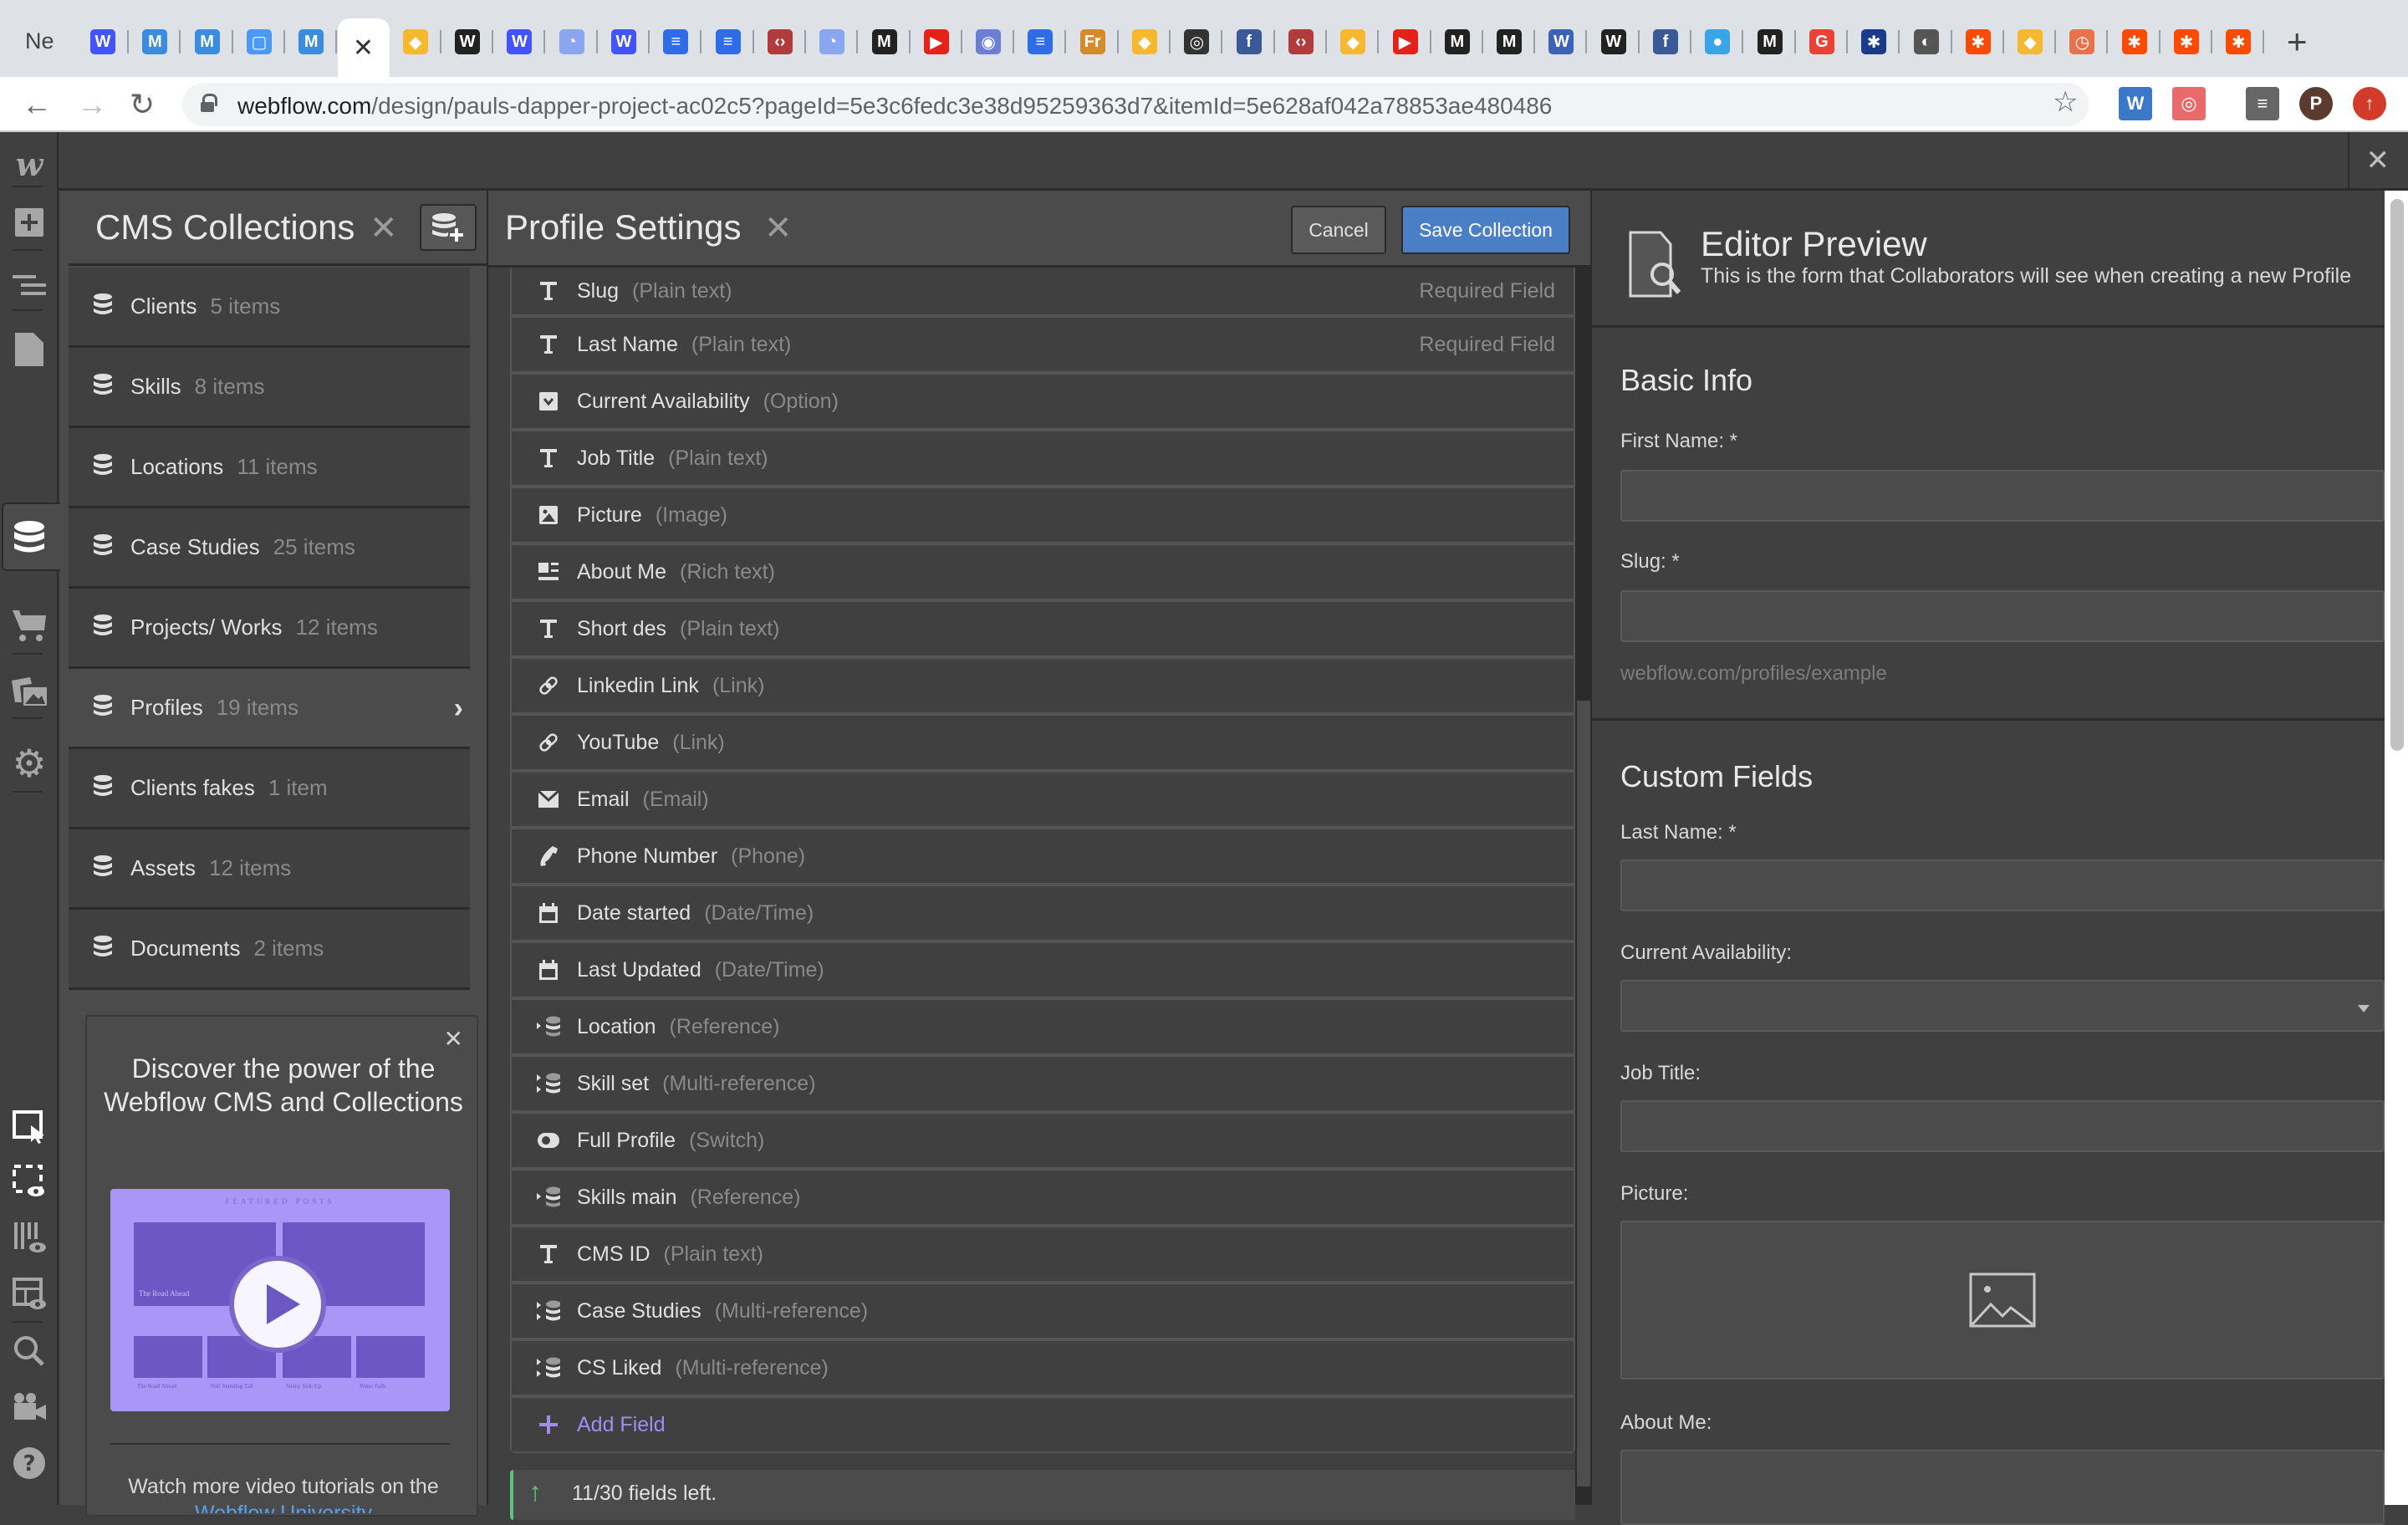 Image resolution: width=2408 pixels, height=1525 pixels. I want to click on search-icon, so click(29, 1351).